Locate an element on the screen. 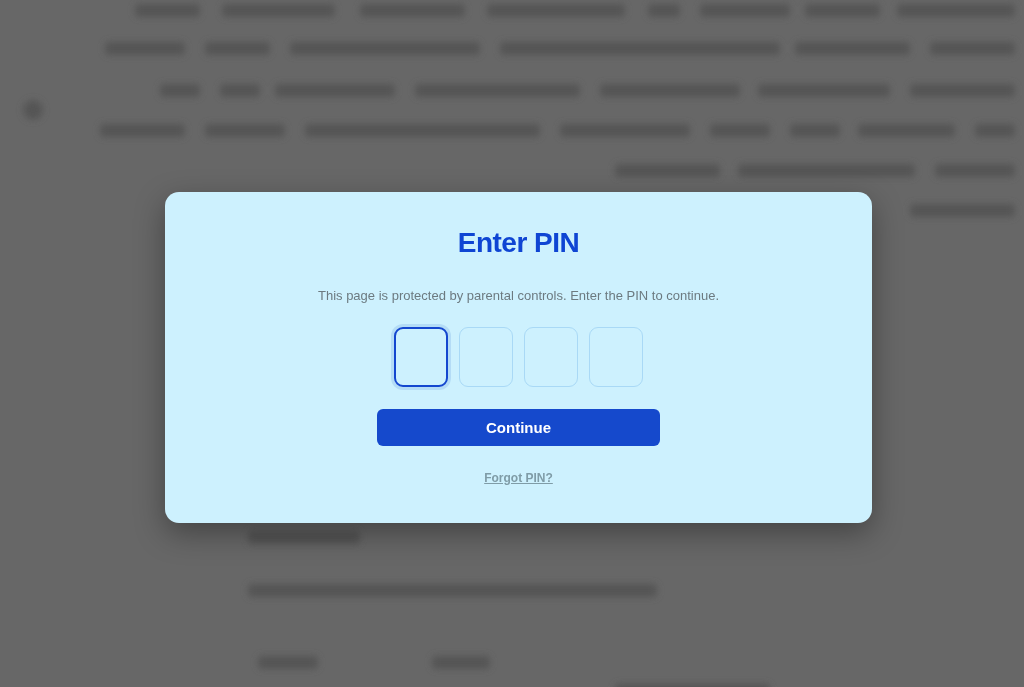  dialog-message: This page is protected by parental controls. Enter the PIN to continue. is located at coordinates (518, 296).